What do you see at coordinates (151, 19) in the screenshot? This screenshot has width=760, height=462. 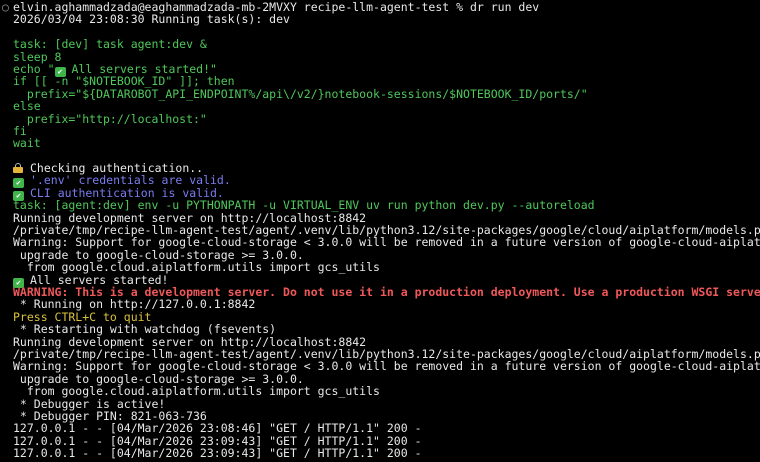 I see `terminal-line-text: 2026/03/04 23:08:30 Running task(s): dev` at bounding box center [151, 19].